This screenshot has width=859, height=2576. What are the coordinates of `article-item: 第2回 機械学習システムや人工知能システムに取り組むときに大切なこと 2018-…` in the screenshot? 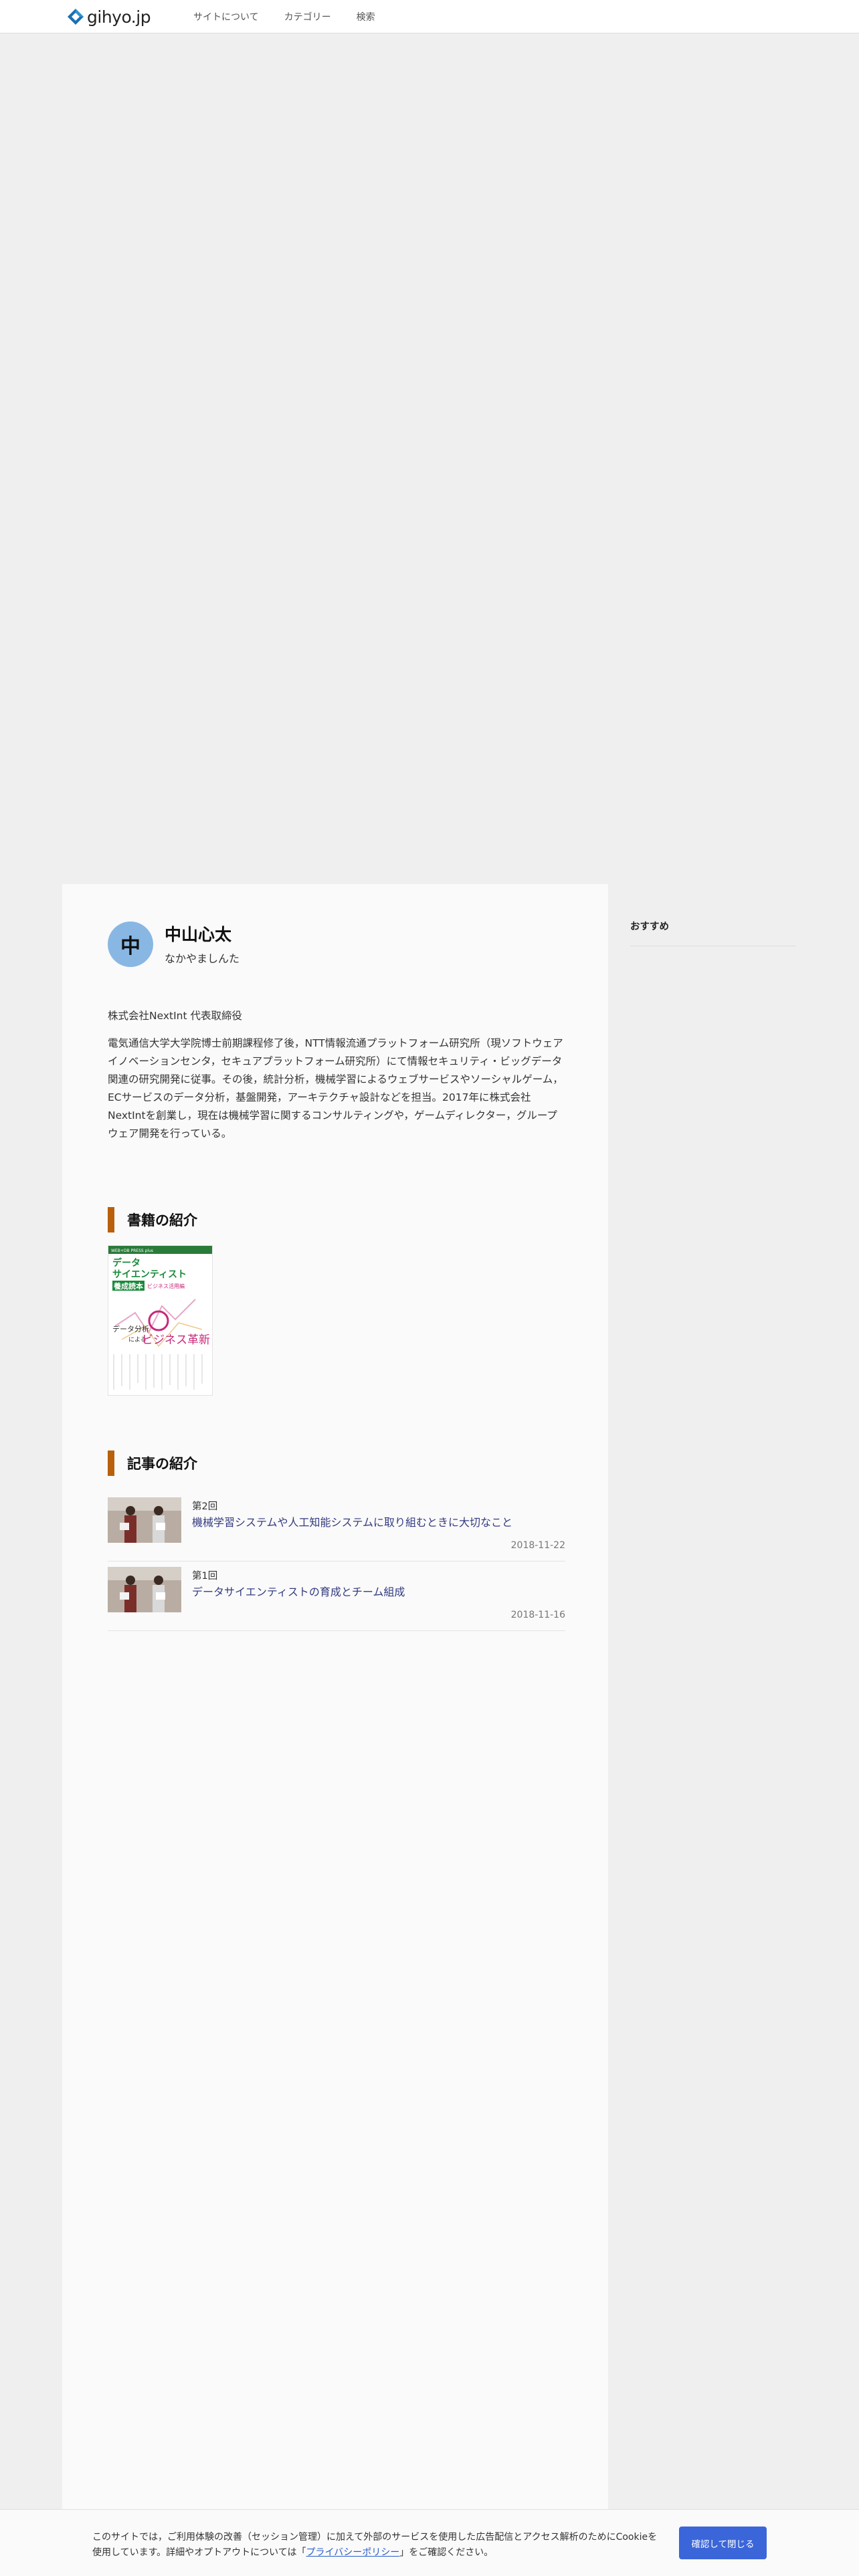 It's located at (337, 1529).